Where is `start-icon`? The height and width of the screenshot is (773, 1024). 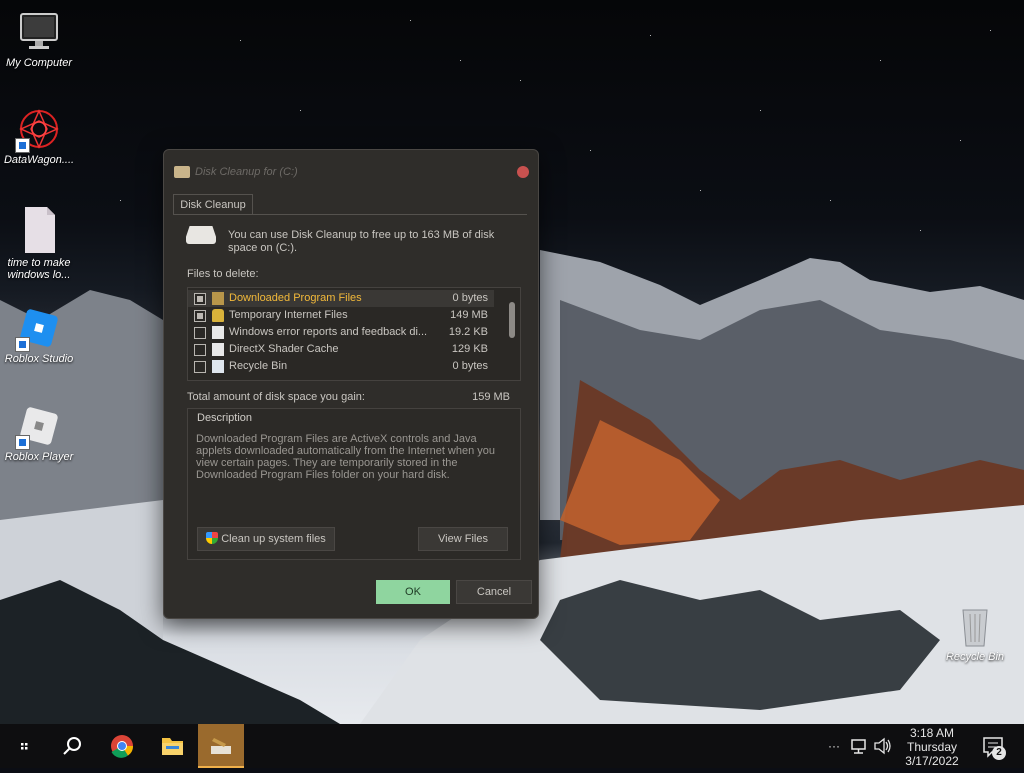
start-icon is located at coordinates (24, 746).